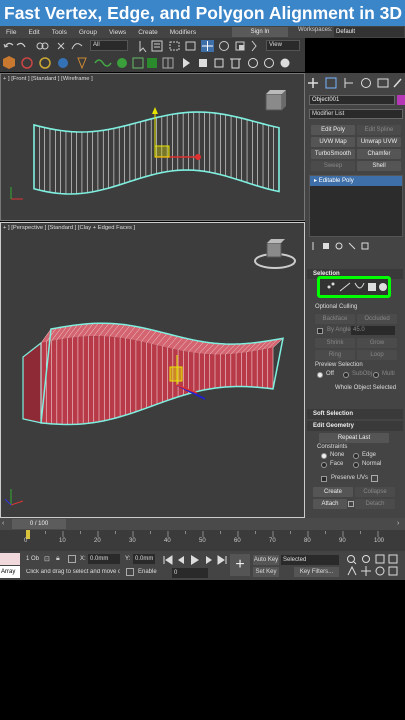 This screenshot has width=405, height=720. I want to click on rotate-icon, so click(224, 46).